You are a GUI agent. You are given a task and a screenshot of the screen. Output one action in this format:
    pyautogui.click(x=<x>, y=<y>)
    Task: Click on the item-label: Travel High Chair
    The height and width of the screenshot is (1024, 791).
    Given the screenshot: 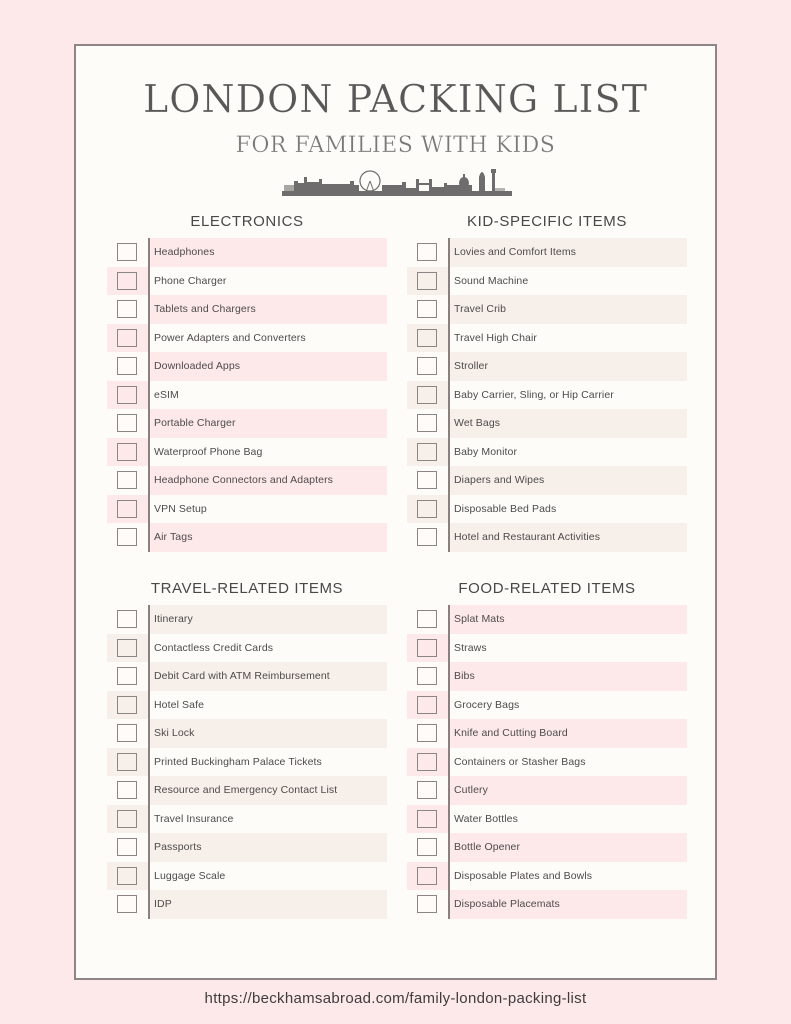 What is the action you would take?
    pyautogui.click(x=496, y=337)
    